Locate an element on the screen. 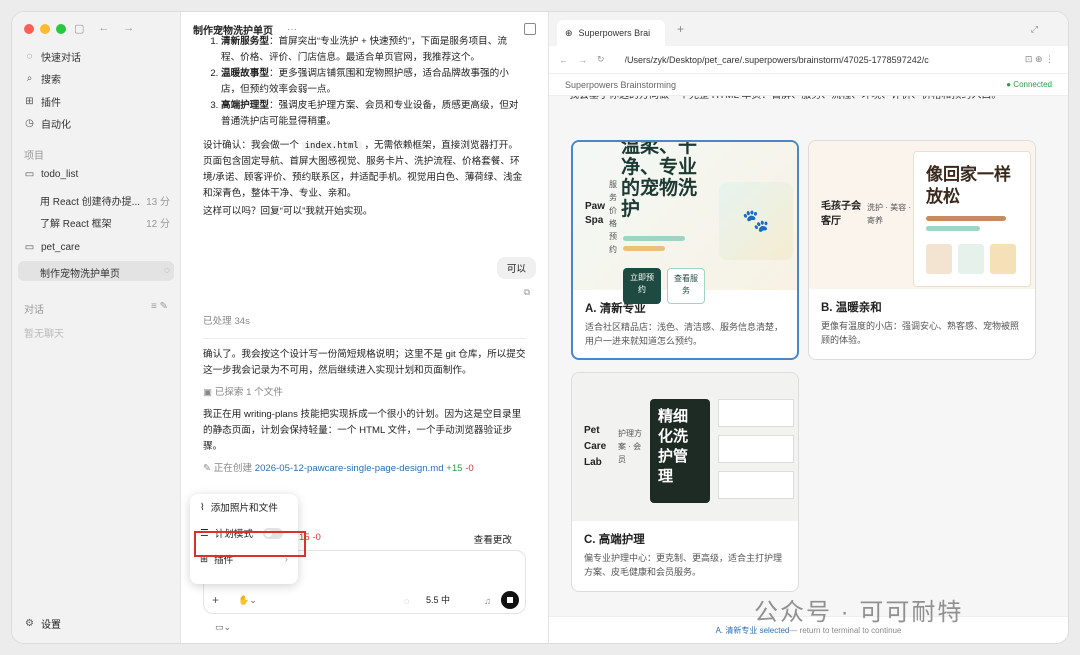 The height and width of the screenshot is (655, 1080). mic-icon: ♫ is located at coordinates (487, 601).